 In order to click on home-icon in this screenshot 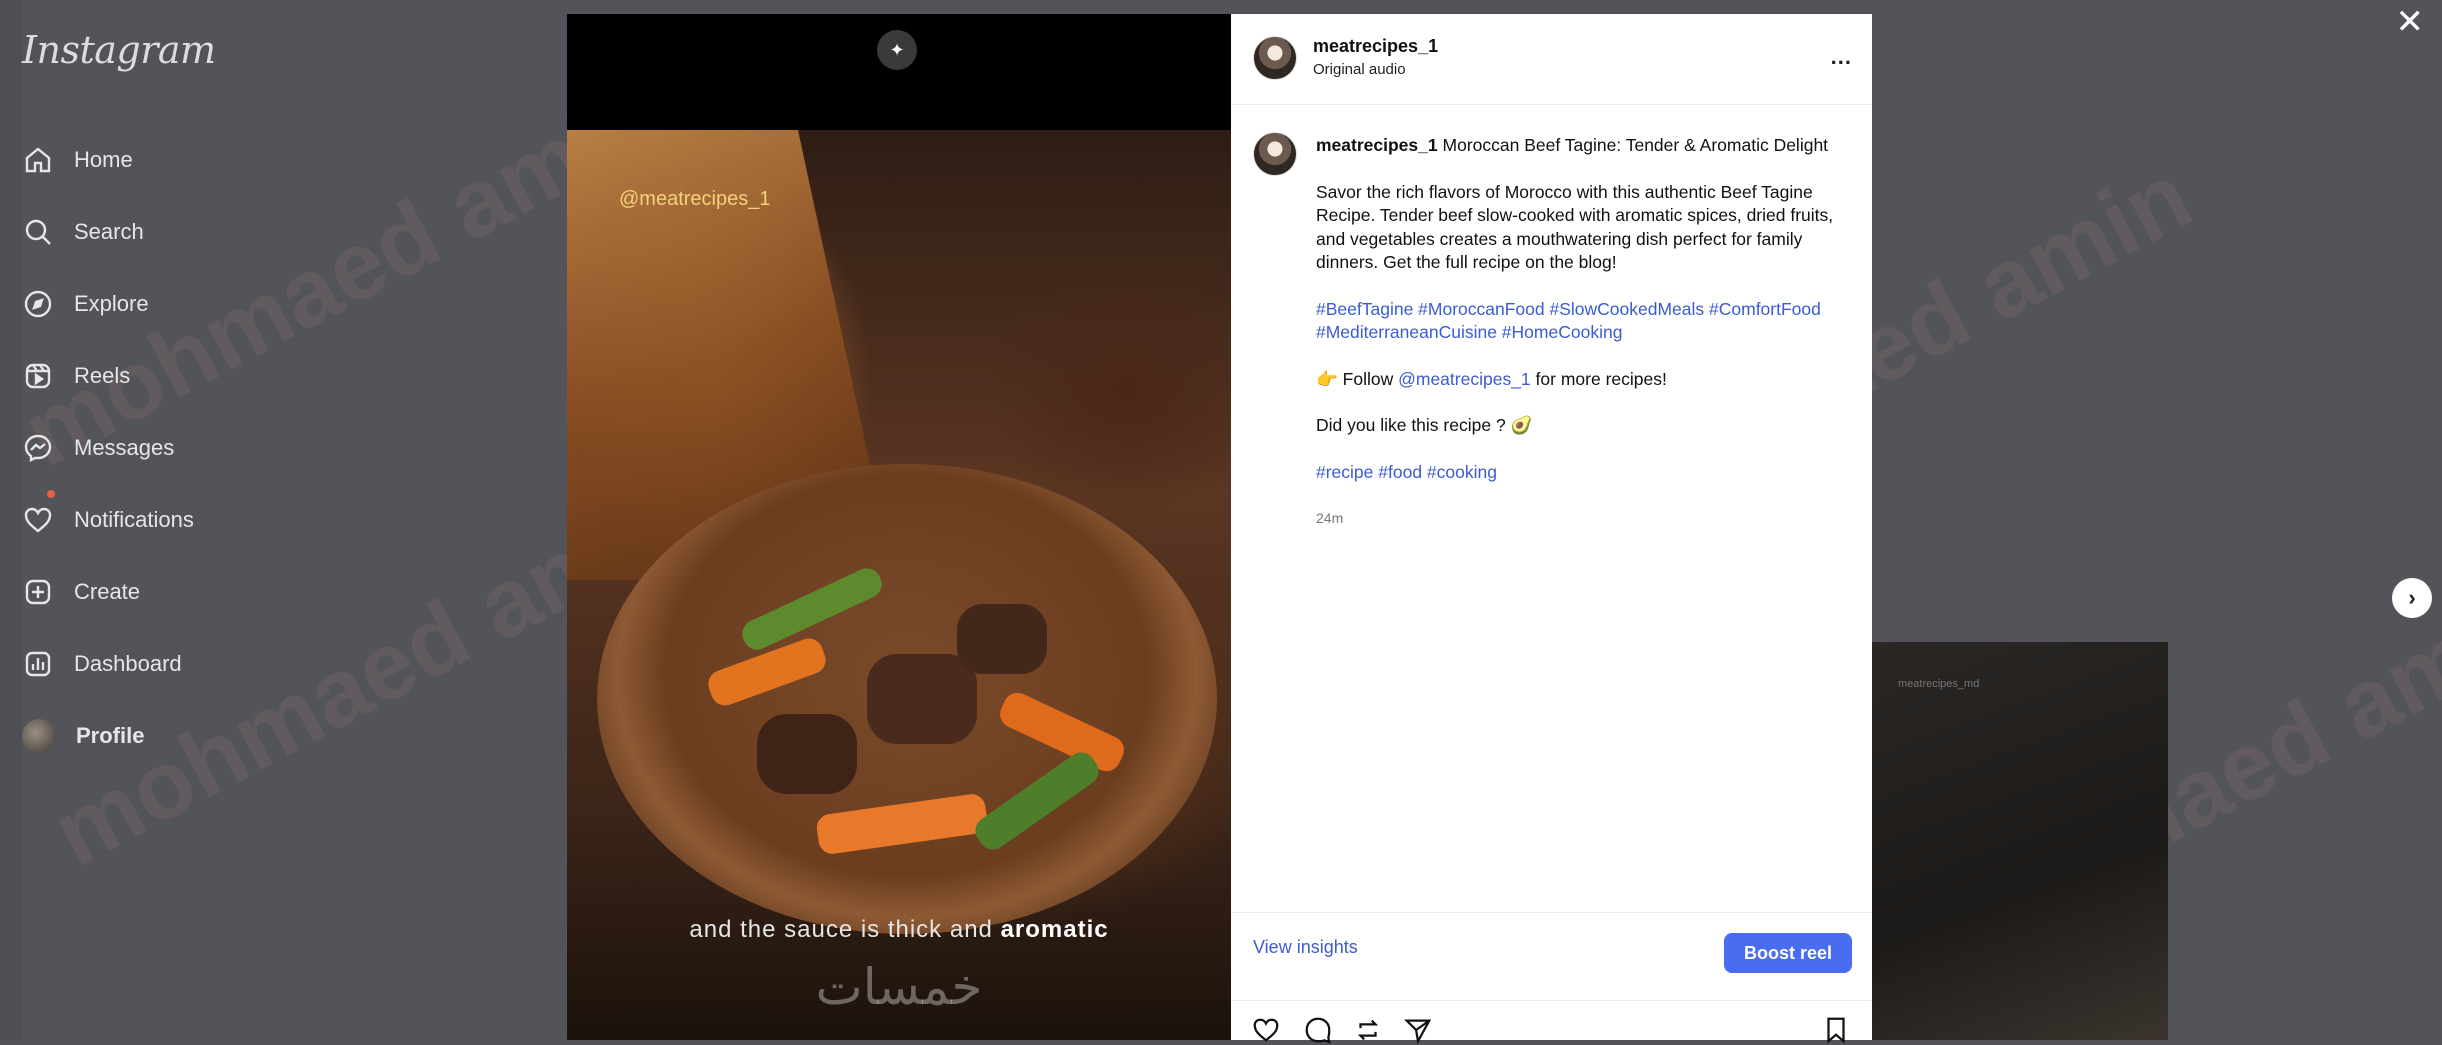, I will do `click(38, 160)`.